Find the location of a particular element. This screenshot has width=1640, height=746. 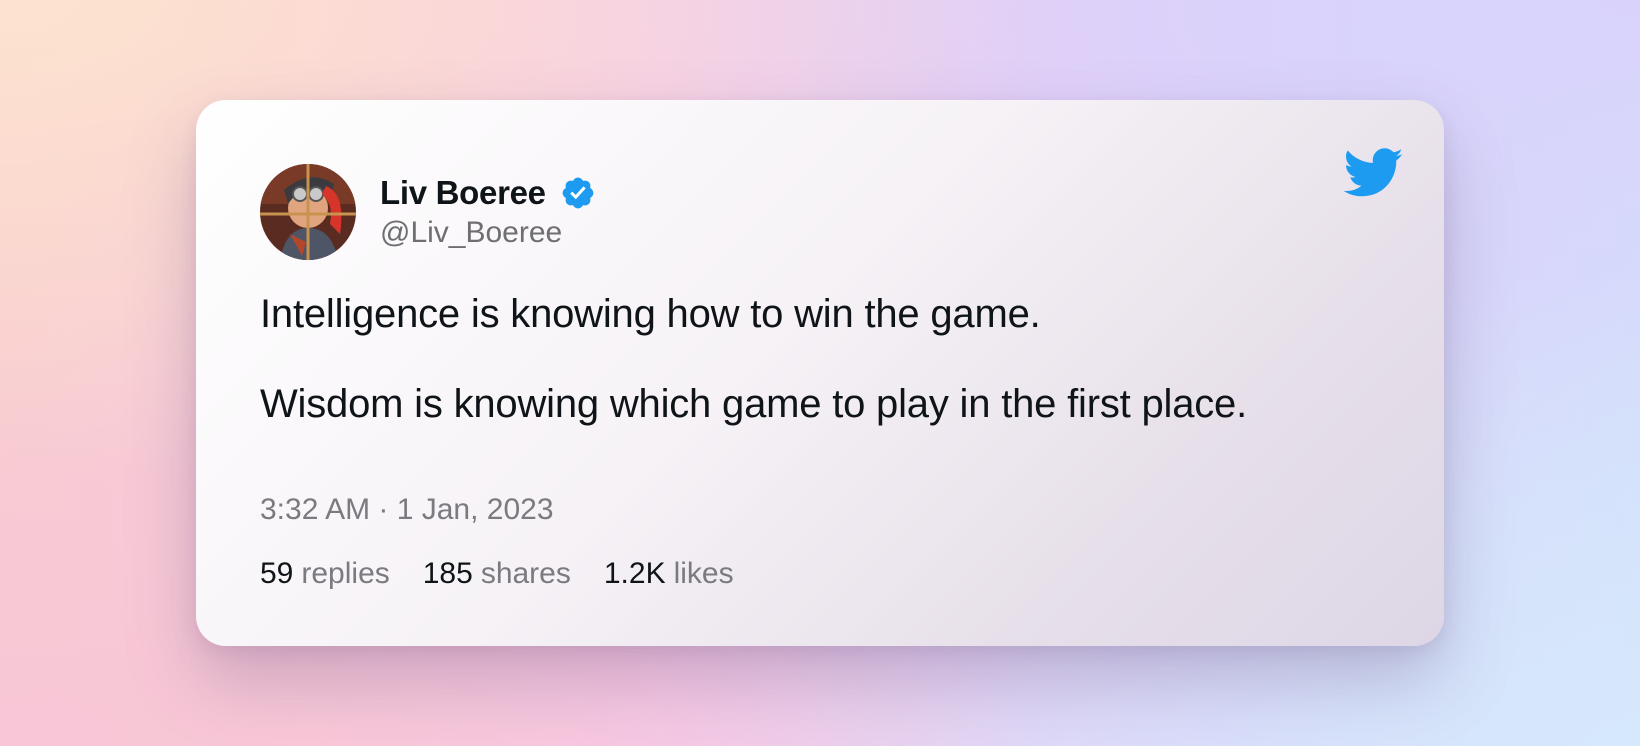

twitter-bird-icon is located at coordinates (1373, 173).